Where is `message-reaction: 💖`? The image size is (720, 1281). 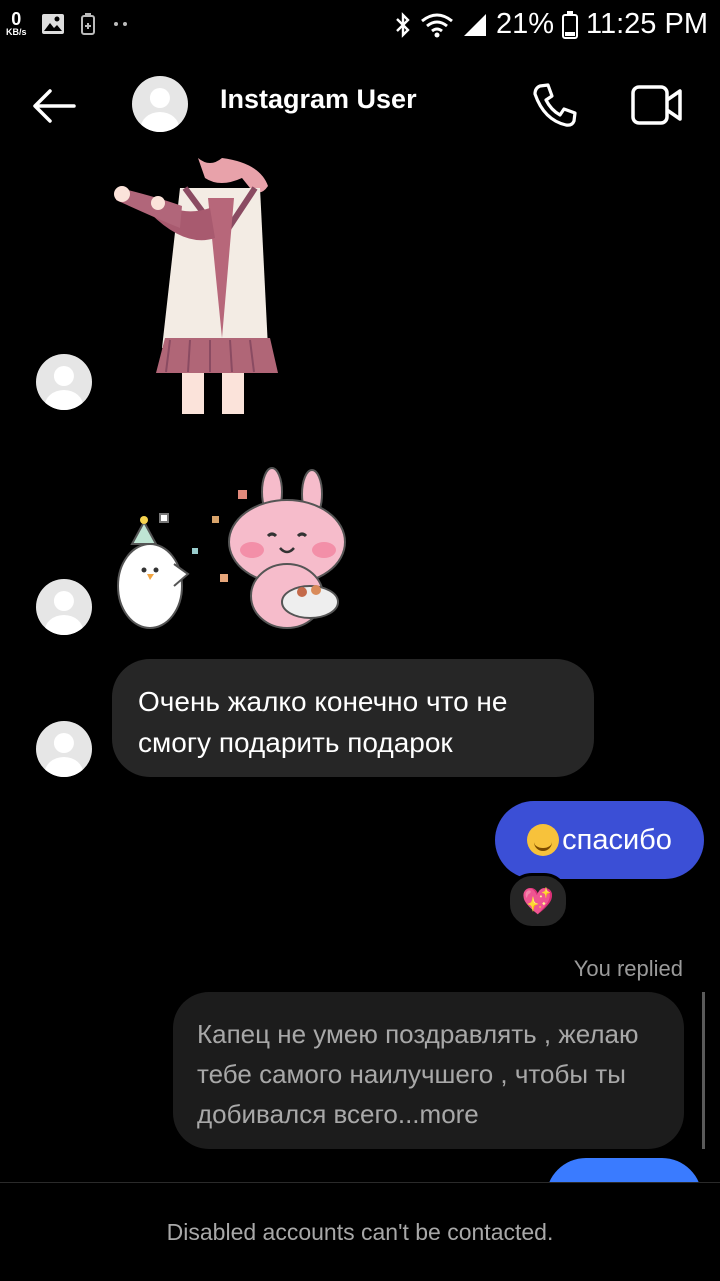
message-reaction: 💖 is located at coordinates (538, 901).